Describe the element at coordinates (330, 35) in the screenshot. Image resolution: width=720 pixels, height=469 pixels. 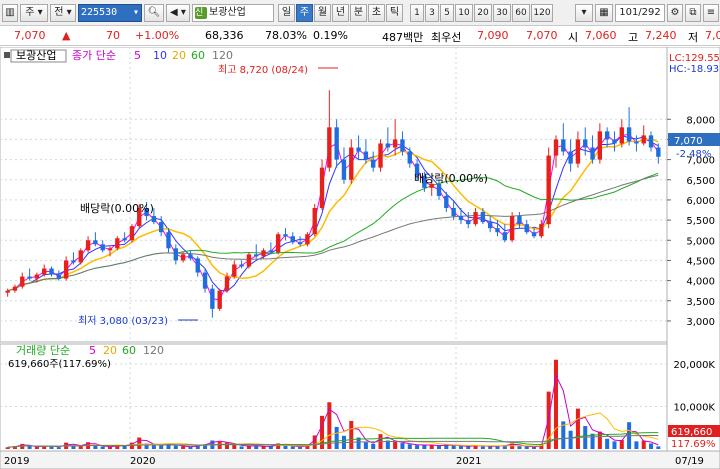
I see `turnover-percent: 0.19%` at that location.